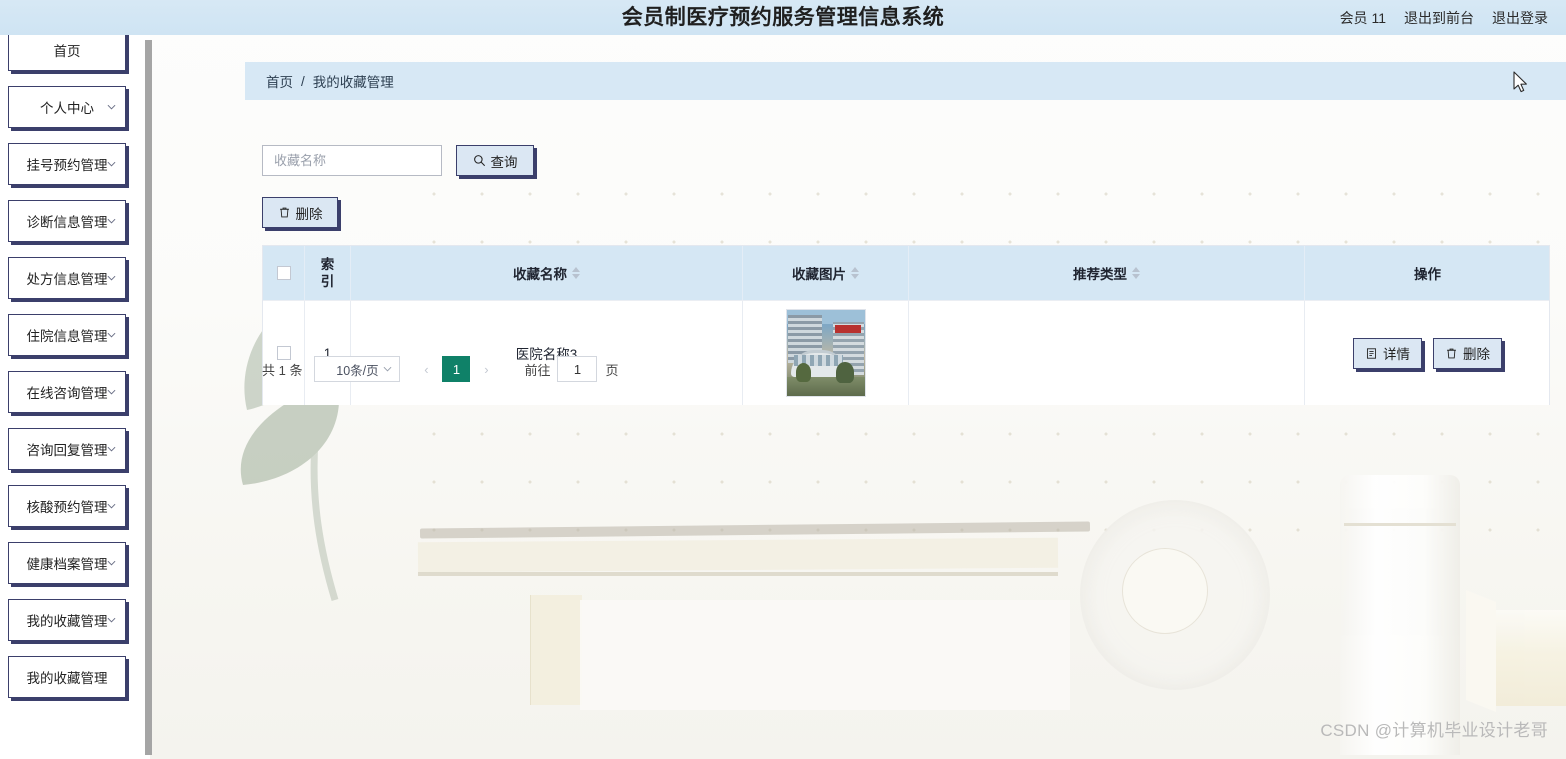 This screenshot has height=759, width=1566. I want to click on sidebar-subitem-my-favorites: 我的收藏管理, so click(67, 677).